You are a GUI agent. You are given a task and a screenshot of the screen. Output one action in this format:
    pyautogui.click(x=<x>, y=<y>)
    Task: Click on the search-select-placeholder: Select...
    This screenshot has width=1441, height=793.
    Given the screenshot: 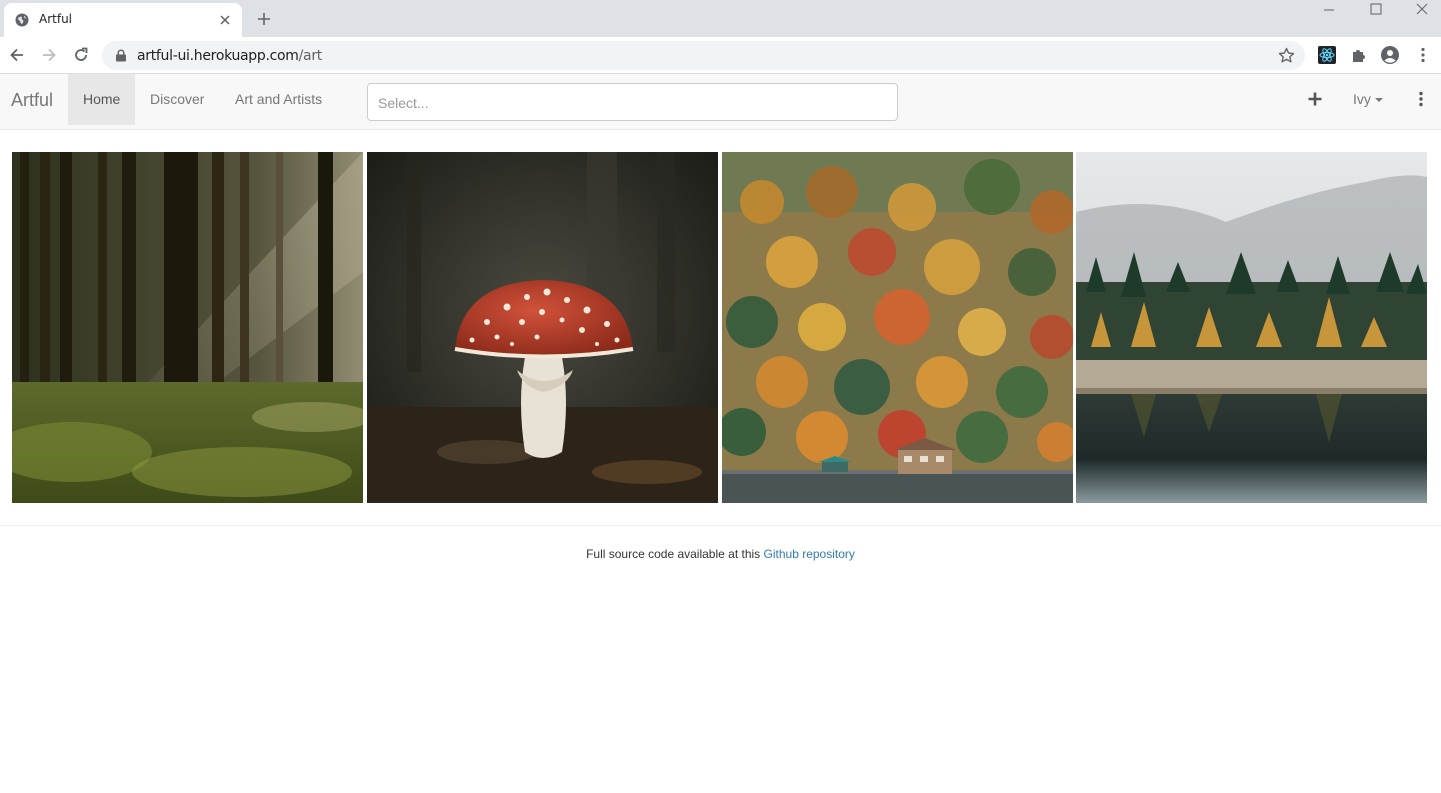 What is the action you would take?
    pyautogui.click(x=403, y=103)
    